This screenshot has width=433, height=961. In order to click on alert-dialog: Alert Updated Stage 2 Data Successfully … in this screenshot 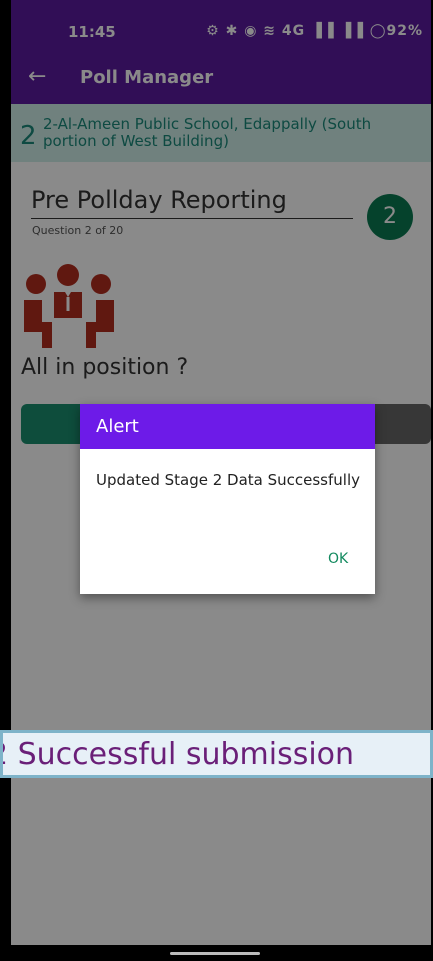, I will do `click(227, 499)`.